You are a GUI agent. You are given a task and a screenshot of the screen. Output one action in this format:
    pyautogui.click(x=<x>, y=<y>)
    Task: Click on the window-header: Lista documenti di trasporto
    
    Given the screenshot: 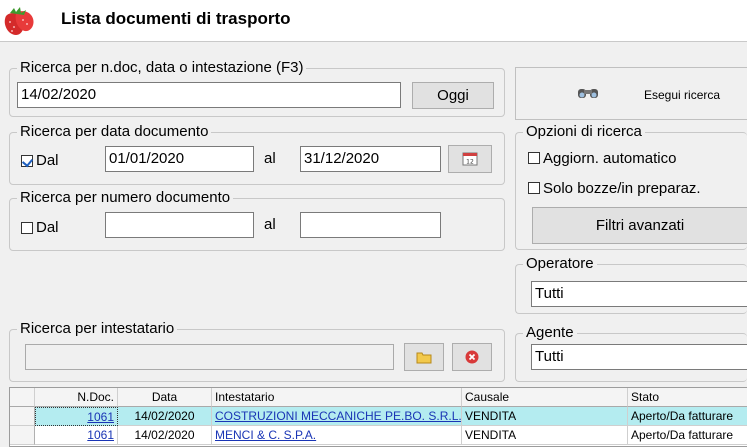 What is the action you would take?
    pyautogui.click(x=373, y=21)
    